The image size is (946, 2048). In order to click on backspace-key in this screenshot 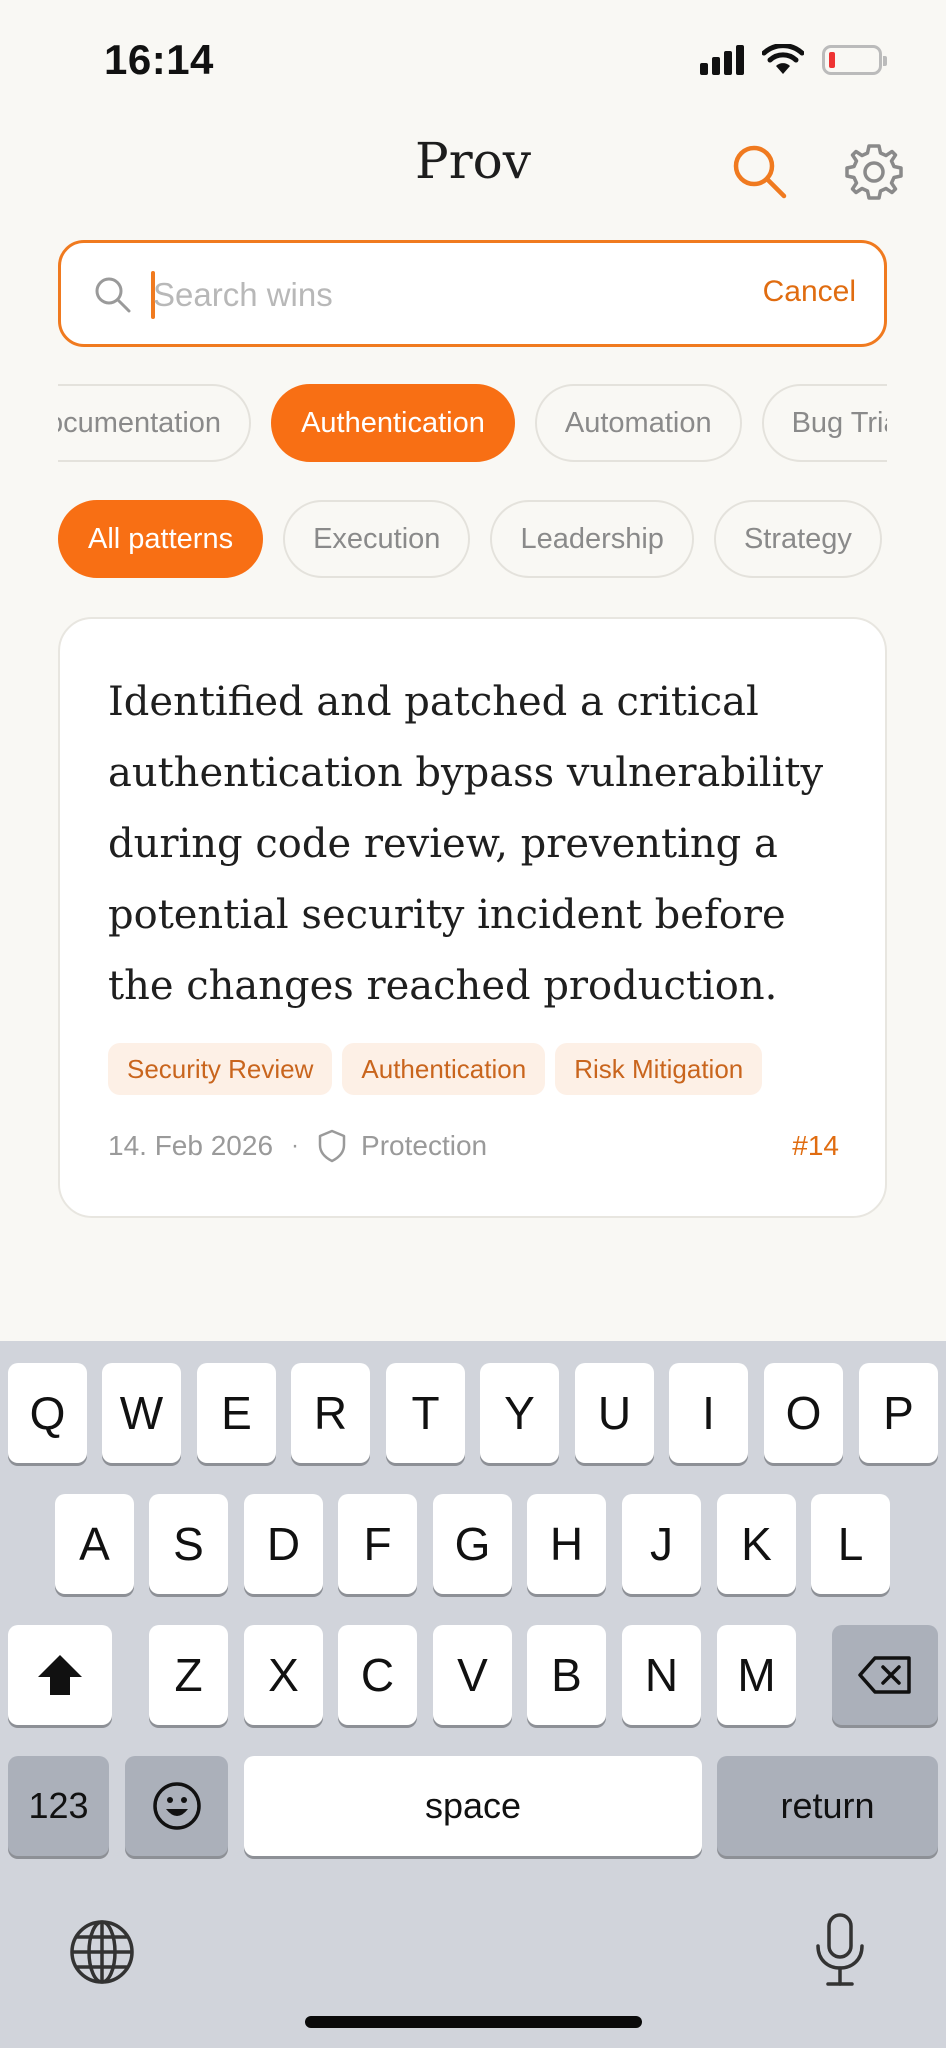, I will do `click(885, 1675)`.